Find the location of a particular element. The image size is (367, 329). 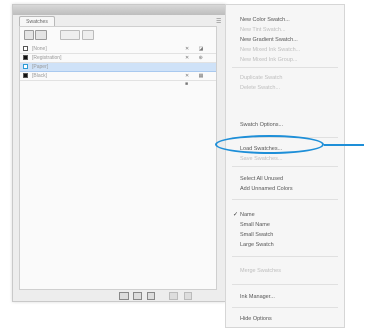

menu-item-small-swatch-view: Small Swatch is located at coordinates (290, 235).